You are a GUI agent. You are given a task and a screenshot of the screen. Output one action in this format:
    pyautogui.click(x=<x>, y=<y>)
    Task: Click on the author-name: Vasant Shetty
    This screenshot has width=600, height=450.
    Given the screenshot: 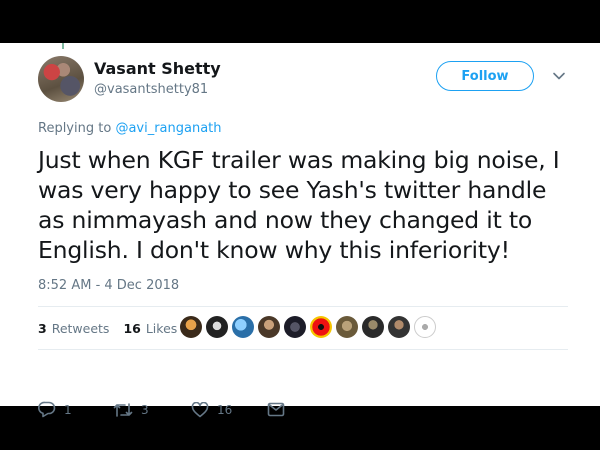 What is the action you would take?
    pyautogui.click(x=157, y=68)
    